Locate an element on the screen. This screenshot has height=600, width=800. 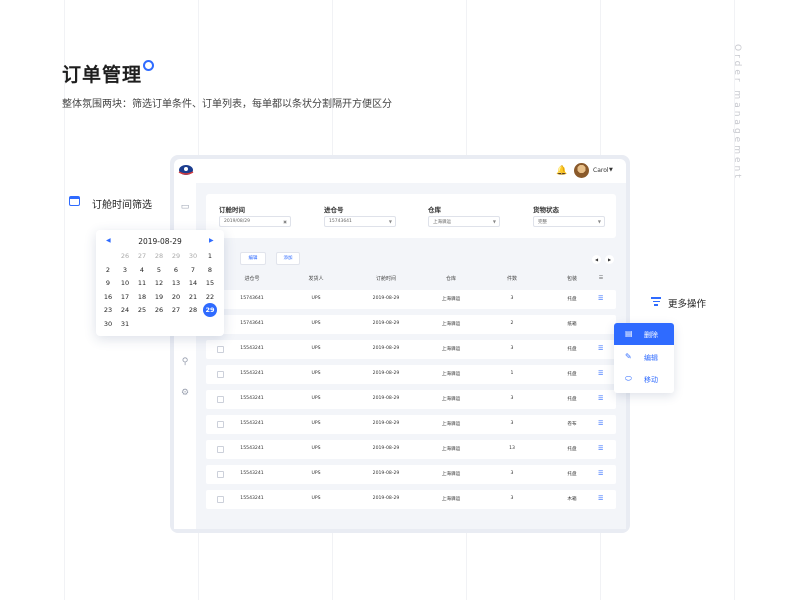
cell-date: 2019-08-29 is located at coordinates (386, 373).